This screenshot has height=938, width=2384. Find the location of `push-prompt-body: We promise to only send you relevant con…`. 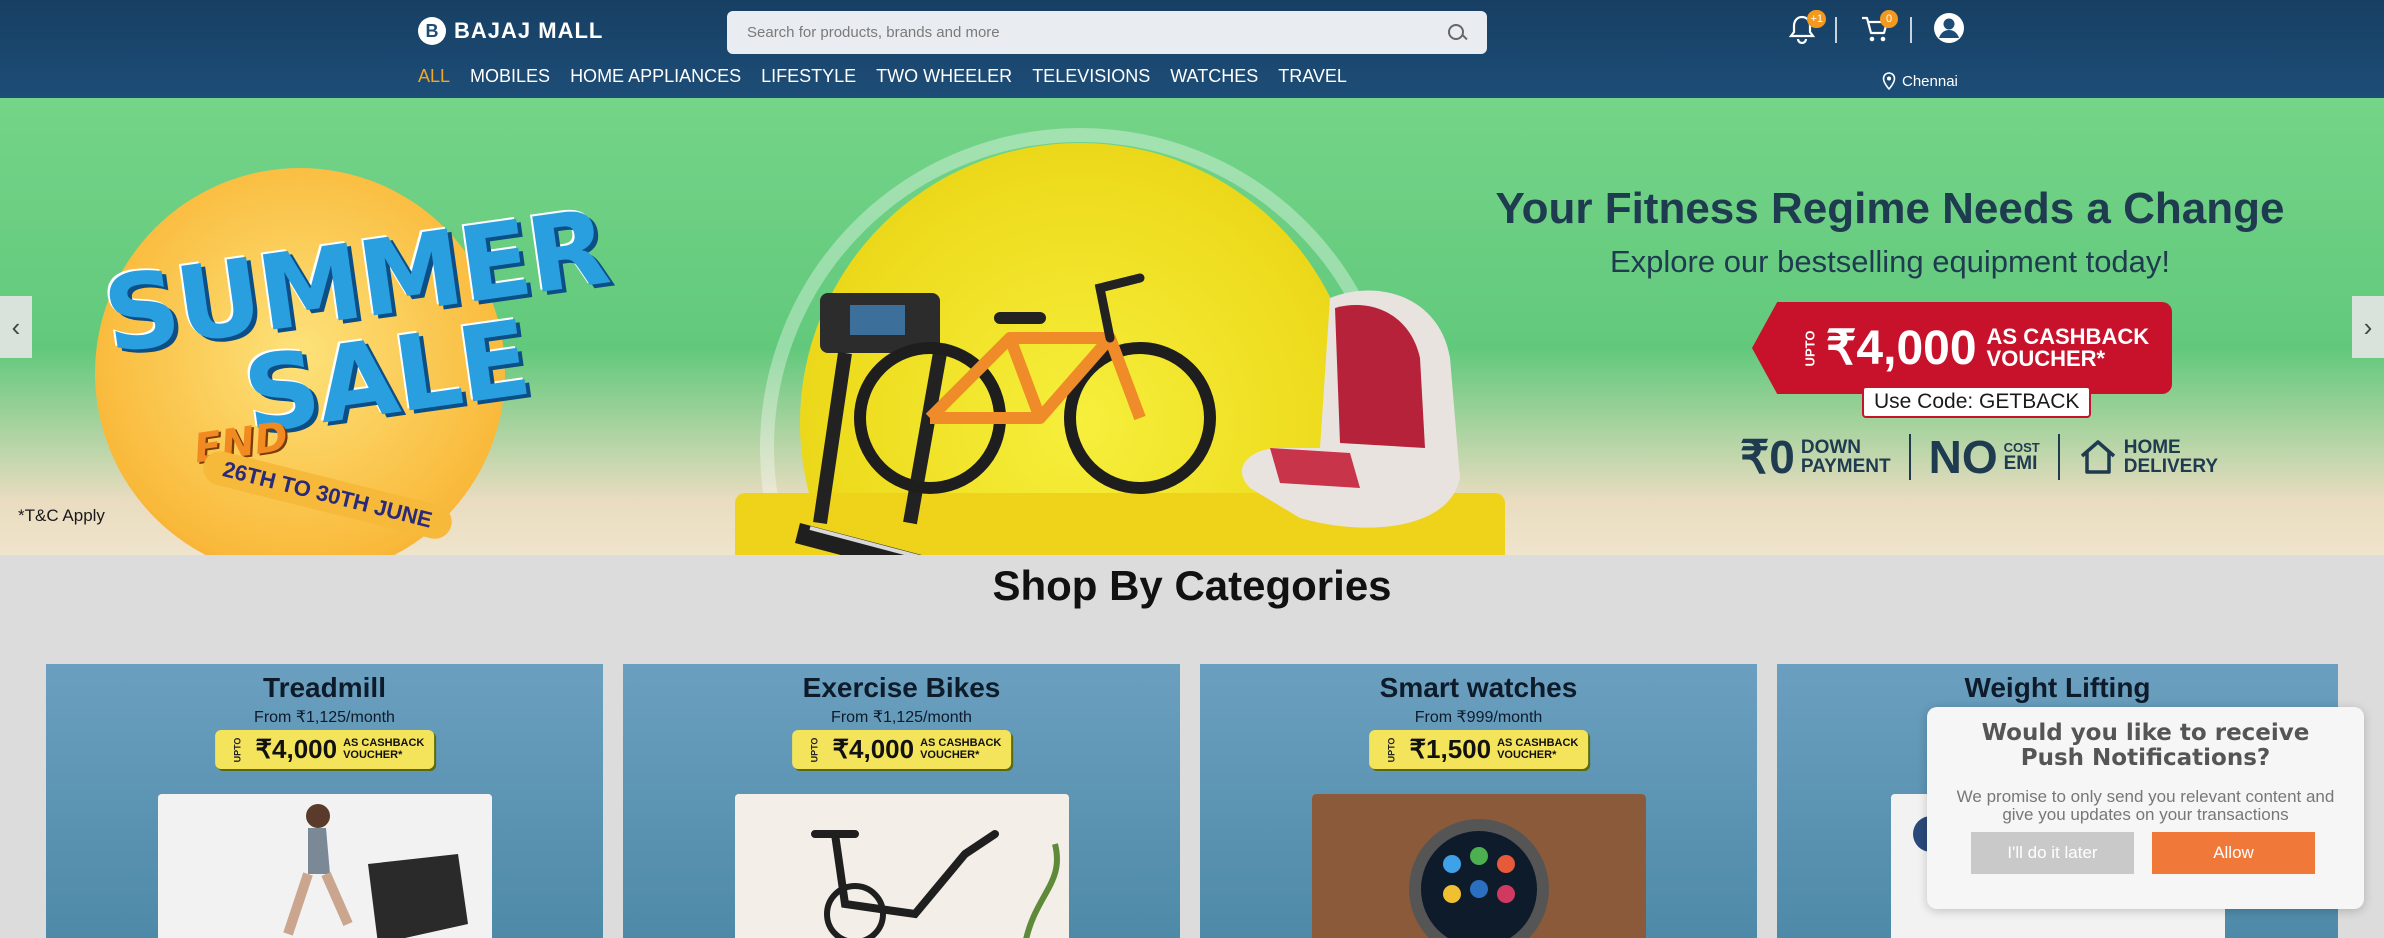

push-prompt-body: We promise to only send you relevant con… is located at coordinates (2145, 805).